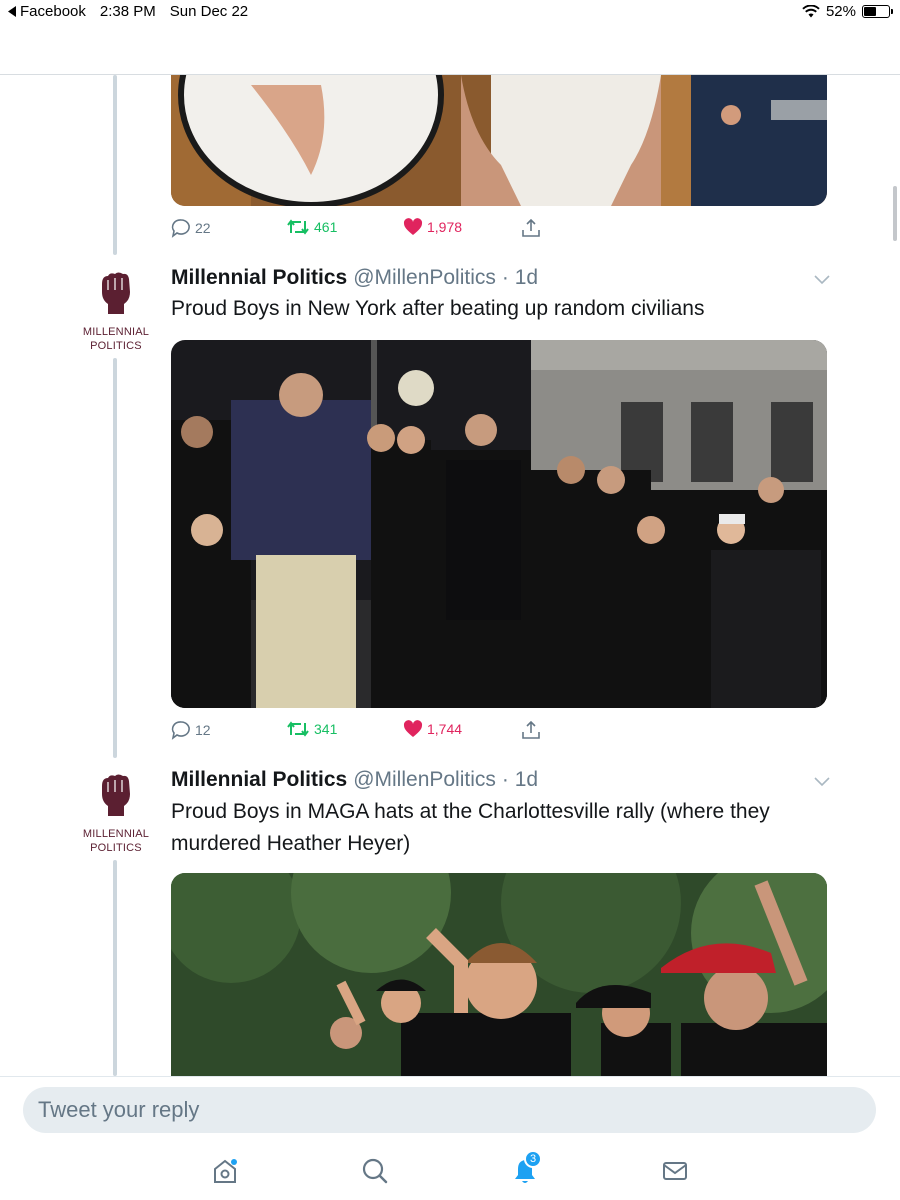  What do you see at coordinates (877, 11) in the screenshot?
I see `battery-icon` at bounding box center [877, 11].